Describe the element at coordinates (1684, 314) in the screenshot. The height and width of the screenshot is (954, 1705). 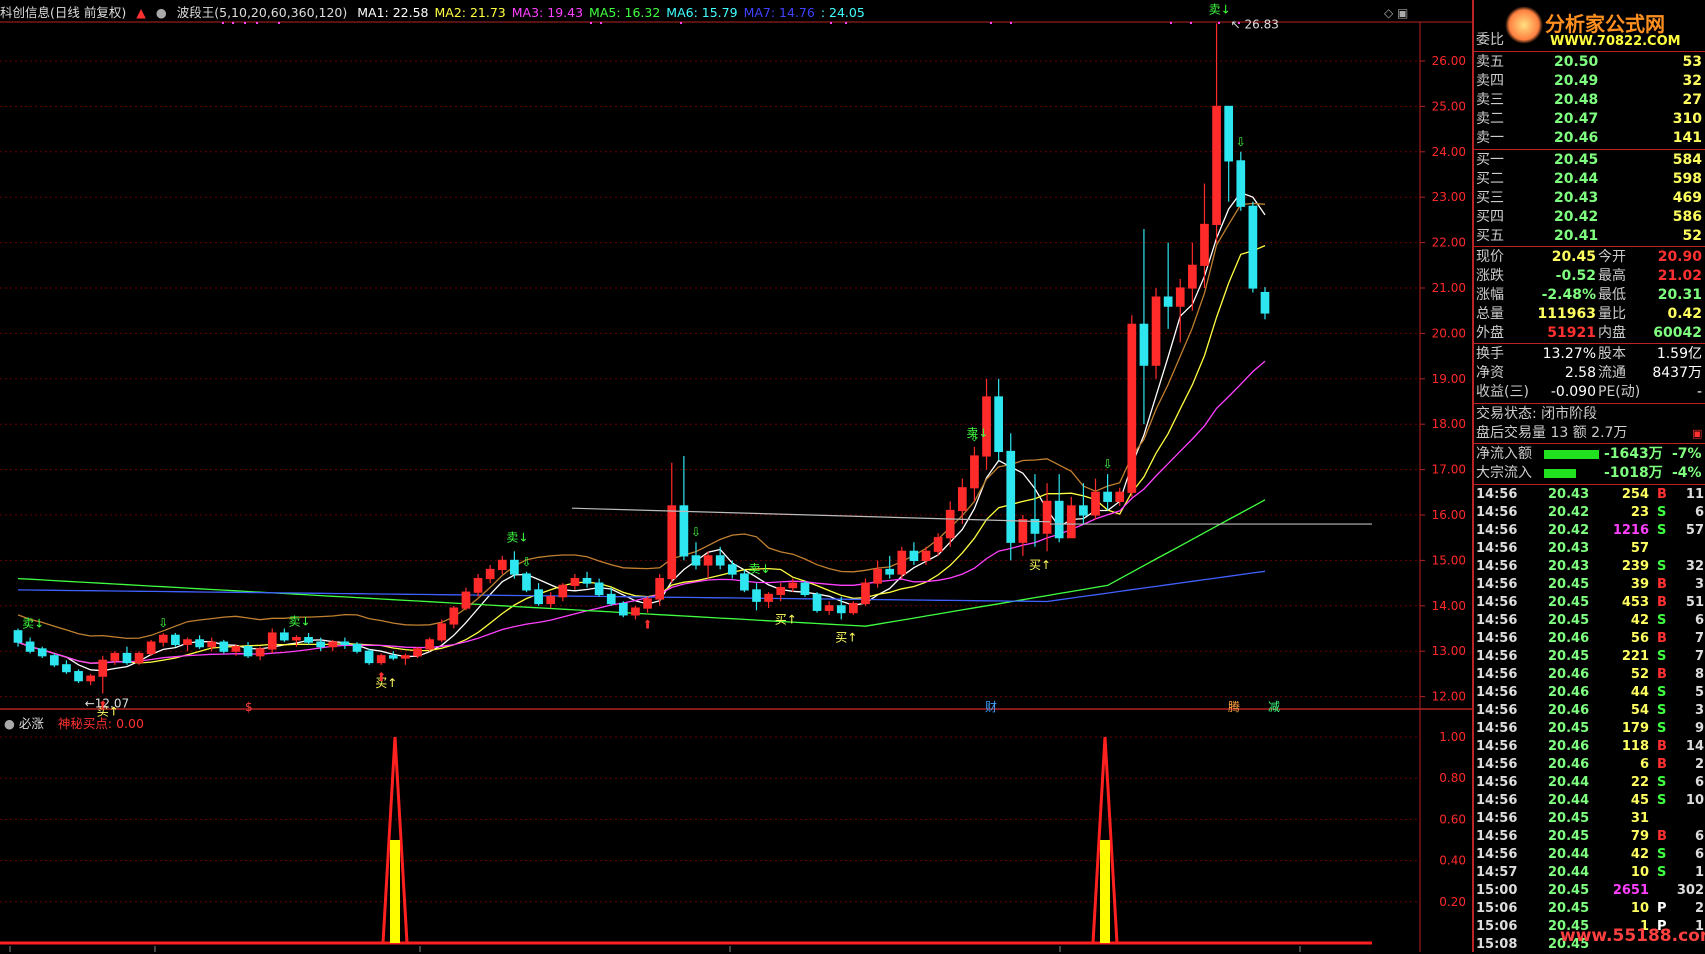
I see `stat-value: 0.42` at that location.